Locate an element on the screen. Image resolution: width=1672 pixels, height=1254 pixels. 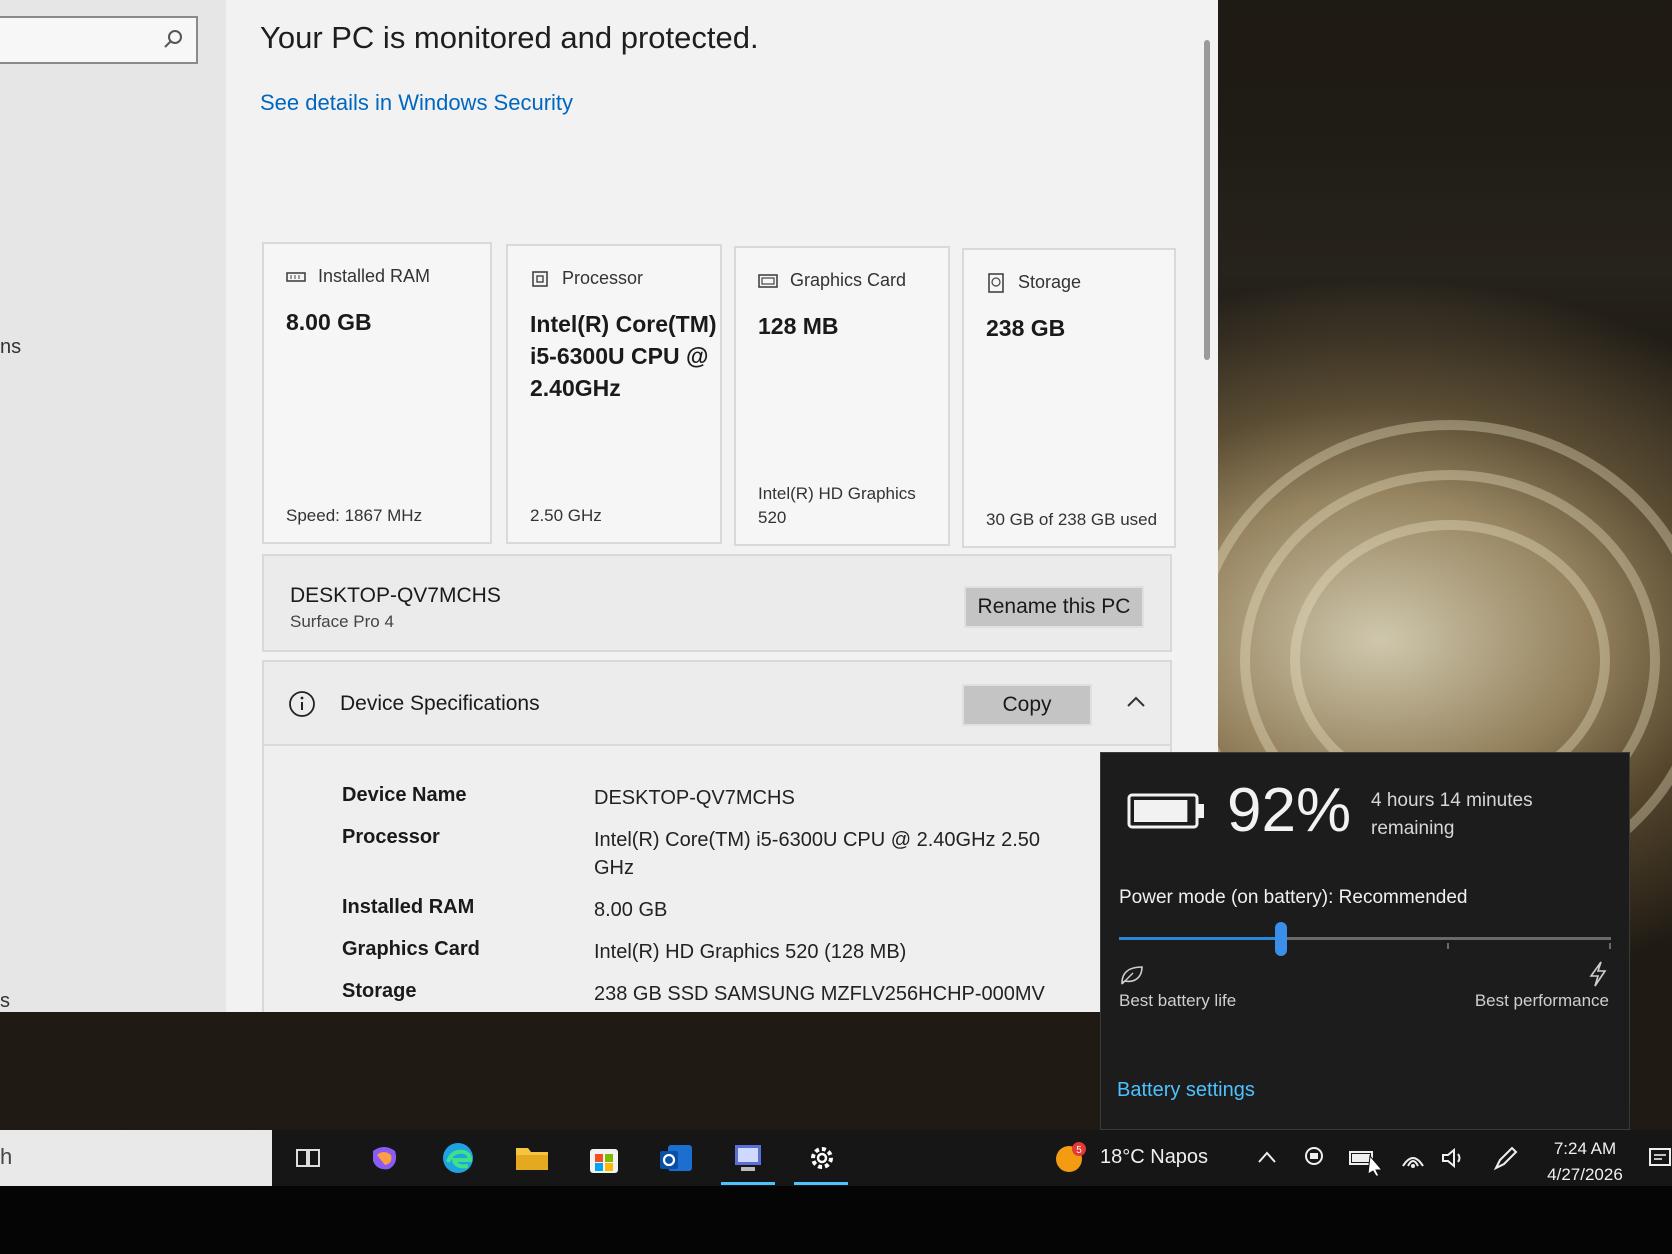
spec-key: Device Name is located at coordinates (404, 795).